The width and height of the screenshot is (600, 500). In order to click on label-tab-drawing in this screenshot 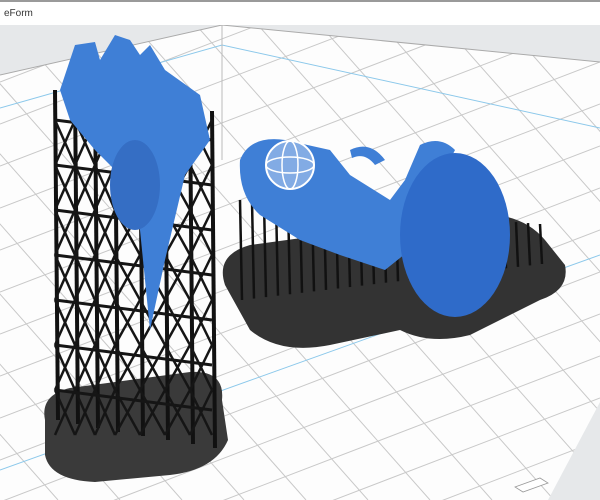, I will do `click(531, 485)`.